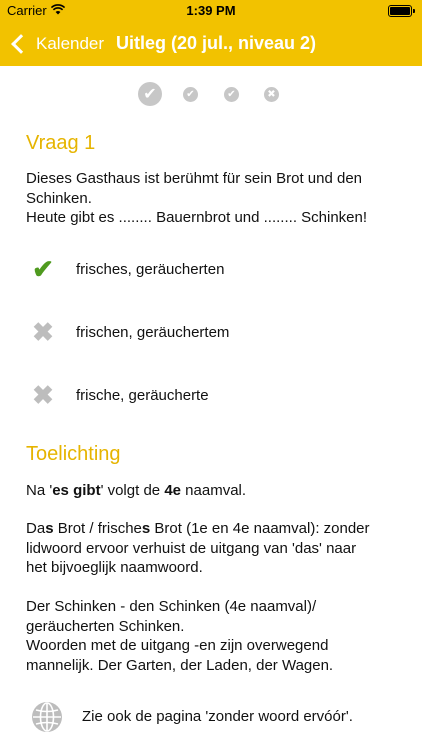 Image resolution: width=422 pixels, height=750 pixels. I want to click on progress-cross-icon: ✖, so click(271, 94).